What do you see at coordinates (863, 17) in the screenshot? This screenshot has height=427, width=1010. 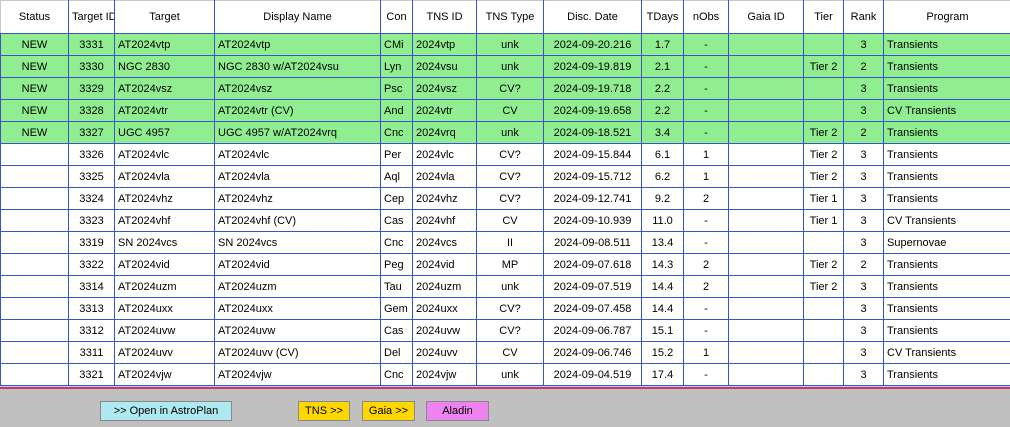 I see `col-header-rank: Rank` at bounding box center [863, 17].